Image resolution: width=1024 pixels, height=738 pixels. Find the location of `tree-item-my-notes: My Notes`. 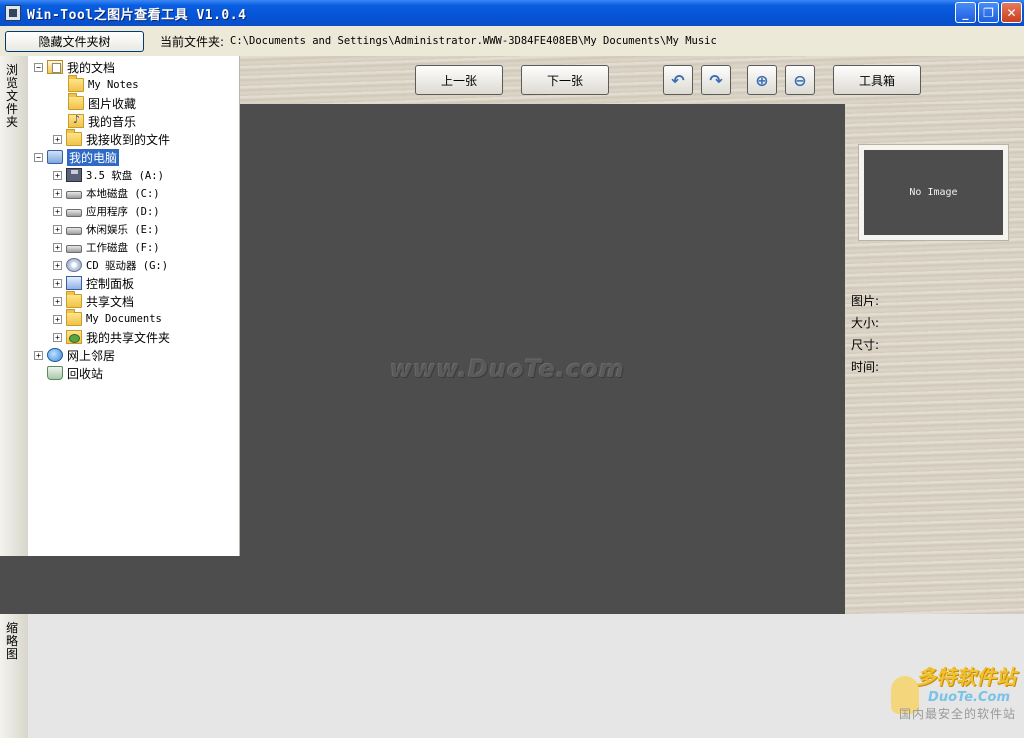

tree-item-my-notes: My Notes is located at coordinates (103, 84).